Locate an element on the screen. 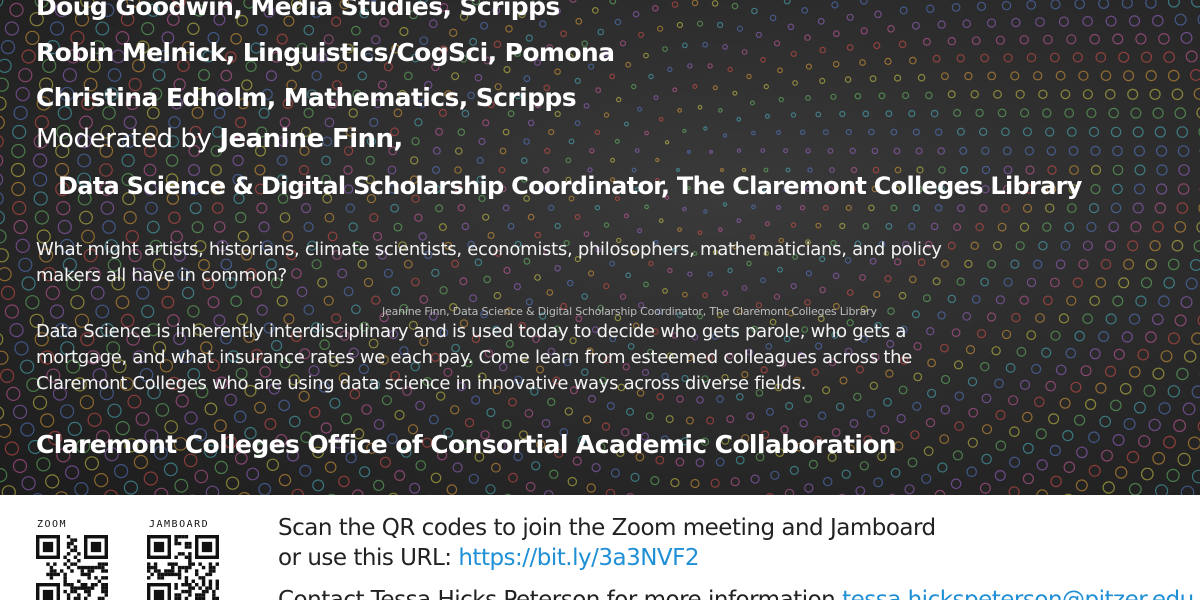 Image resolution: width=1200 pixels, height=600 pixels. qr-label-zoom: ZOOM is located at coordinates (52, 524).